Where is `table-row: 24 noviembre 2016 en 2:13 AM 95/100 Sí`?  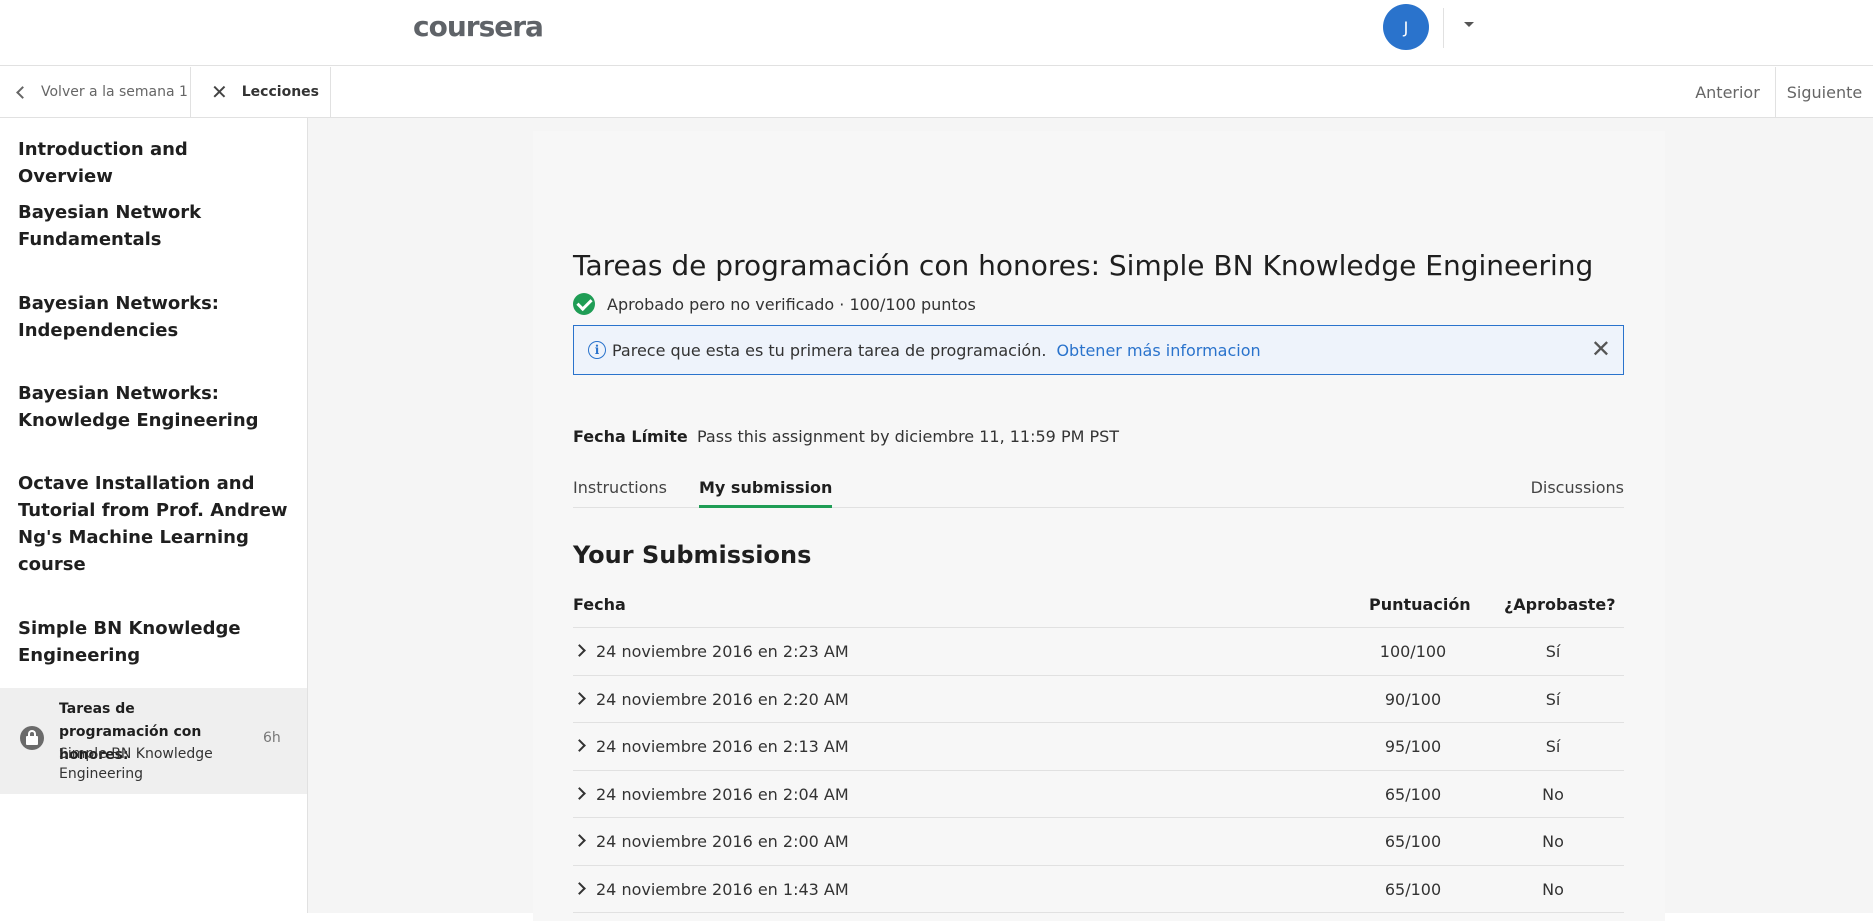
table-row: 24 noviembre 2016 en 2:13 AM 95/100 Sí is located at coordinates (1098, 747).